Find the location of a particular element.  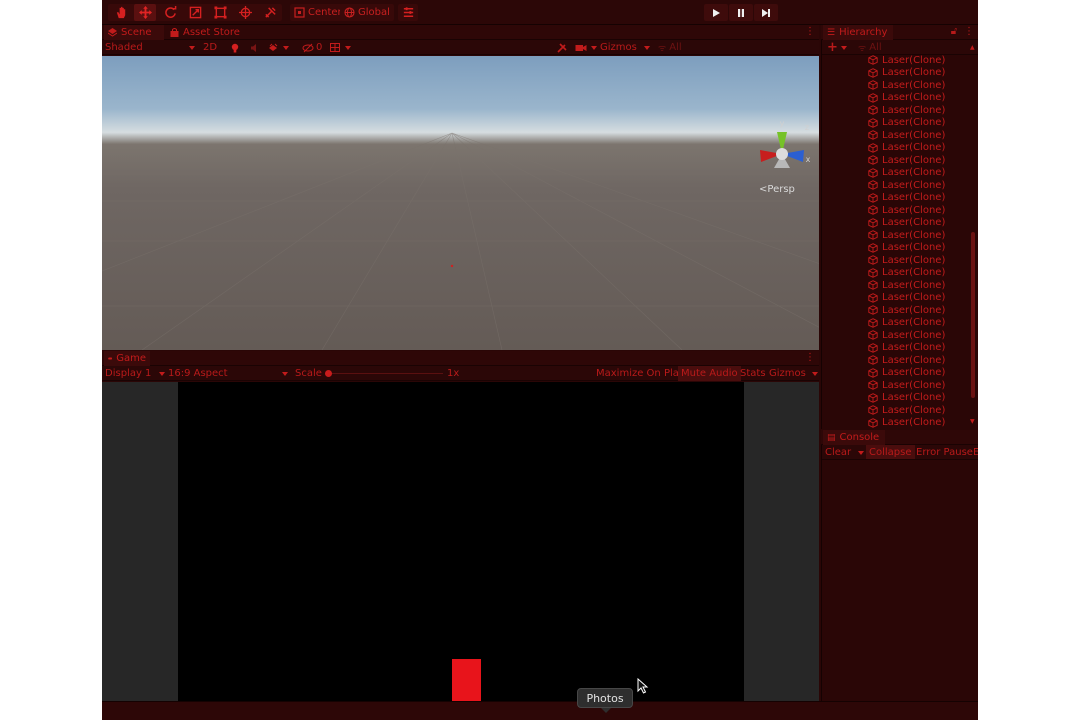

custom-tool-button is located at coordinates (270, 12).